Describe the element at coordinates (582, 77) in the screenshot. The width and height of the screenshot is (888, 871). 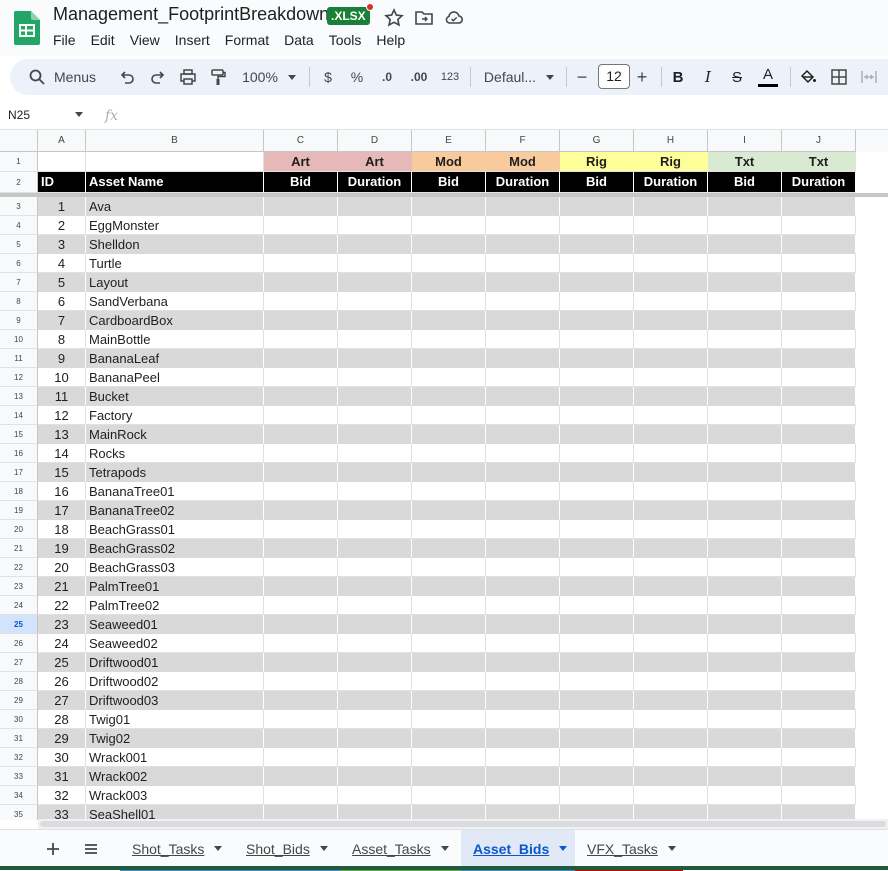
I see `decrease-font-size-button: −` at that location.